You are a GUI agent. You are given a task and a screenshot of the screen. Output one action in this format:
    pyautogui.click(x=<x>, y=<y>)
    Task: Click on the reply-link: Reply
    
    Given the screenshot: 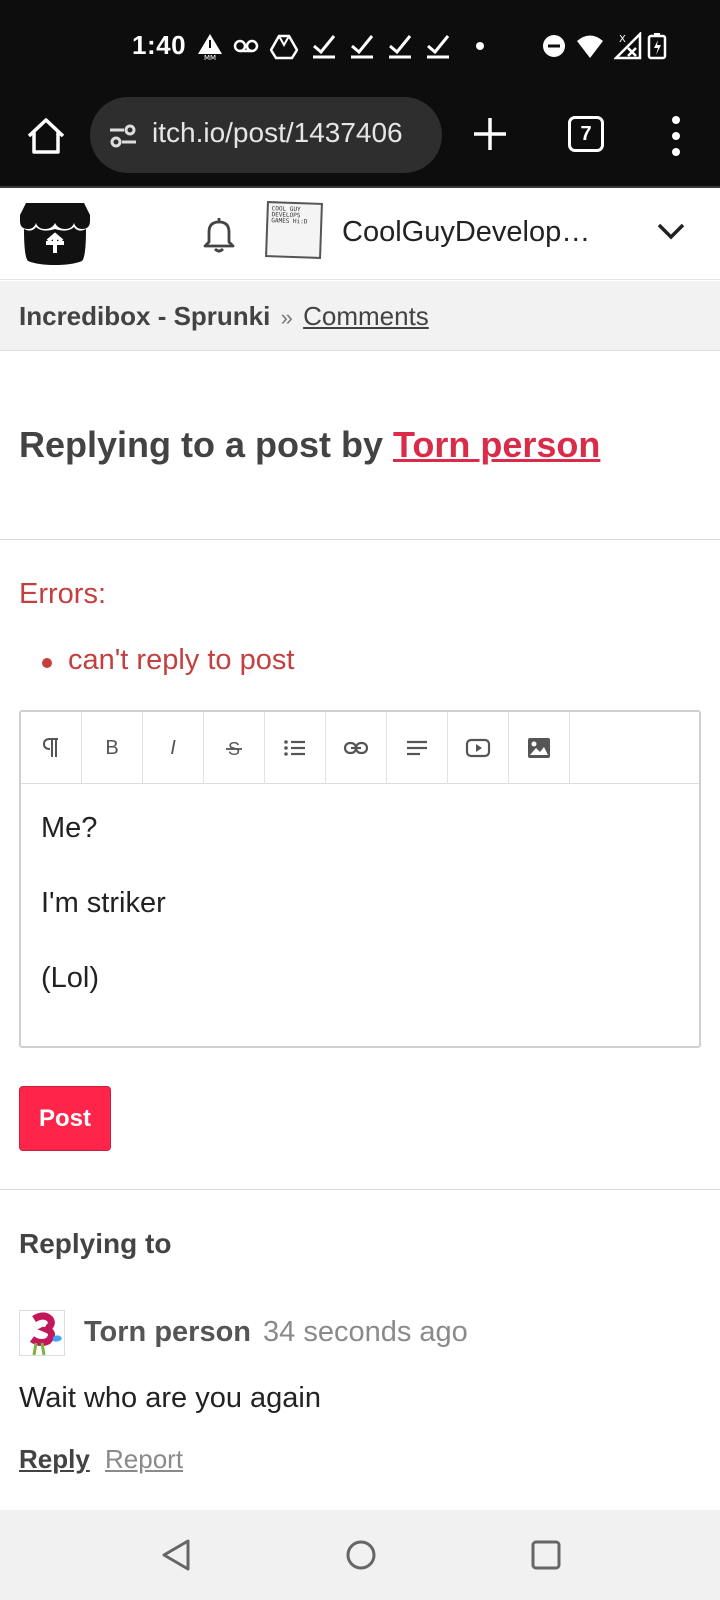 What is the action you would take?
    pyautogui.click(x=54, y=1459)
    